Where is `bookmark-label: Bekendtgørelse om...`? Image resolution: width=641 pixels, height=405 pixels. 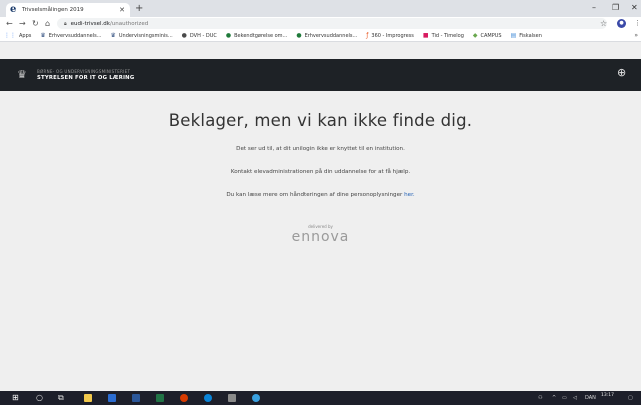 bookmark-label: Bekendtgørelse om... is located at coordinates (261, 35).